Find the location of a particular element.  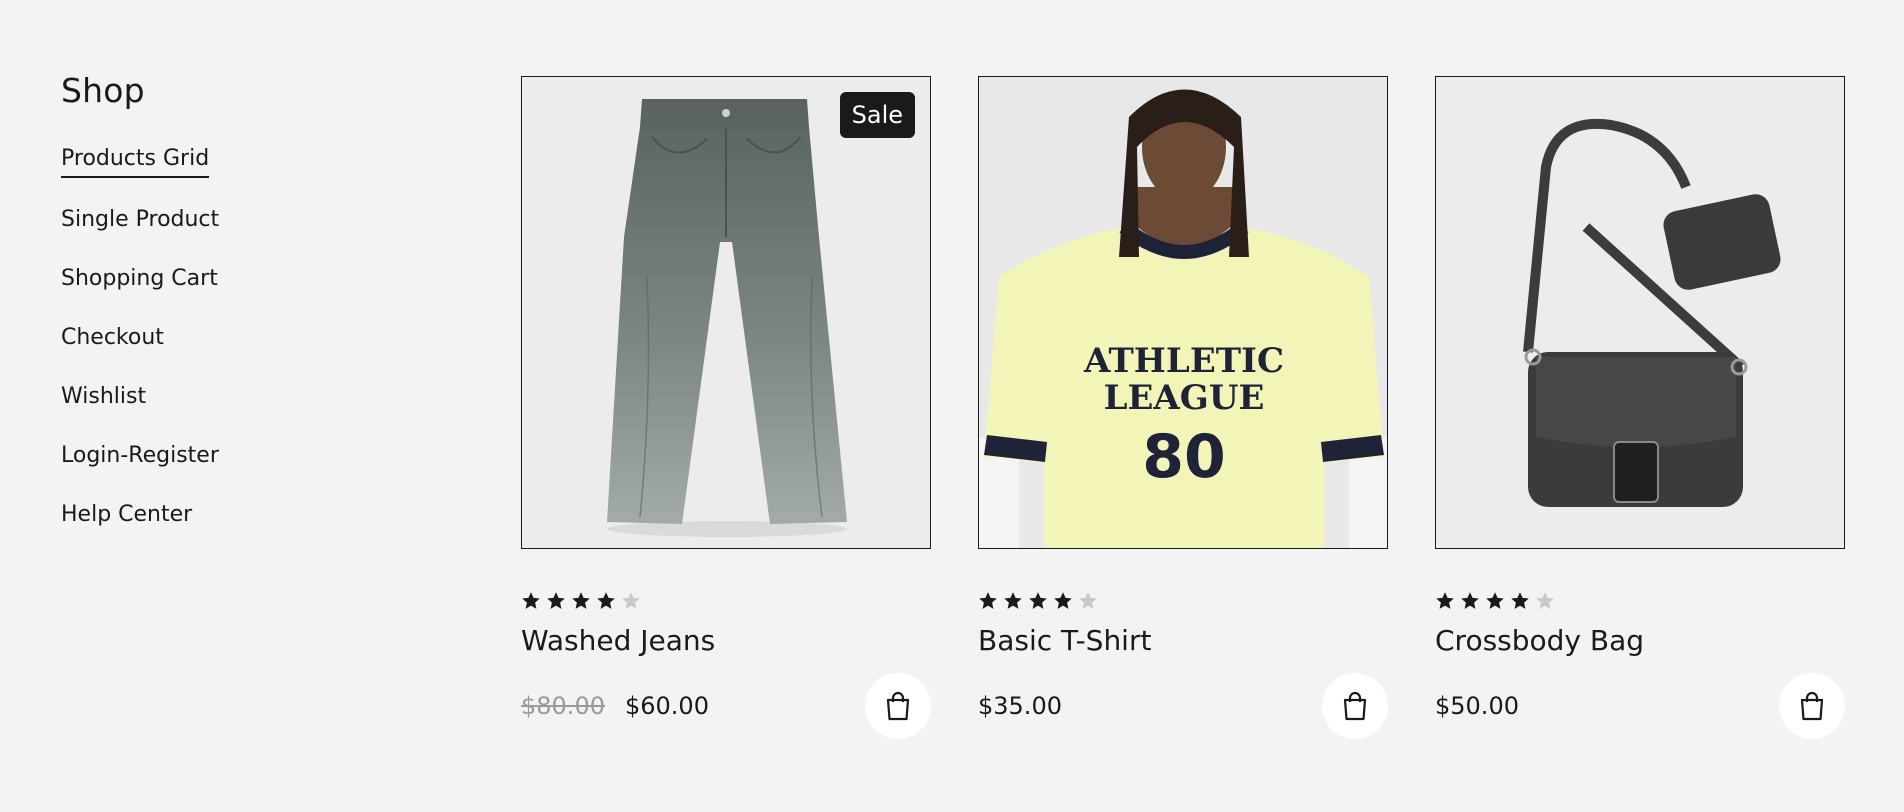

sidebar-item-login-register: Login-Register is located at coordinates (211, 457).